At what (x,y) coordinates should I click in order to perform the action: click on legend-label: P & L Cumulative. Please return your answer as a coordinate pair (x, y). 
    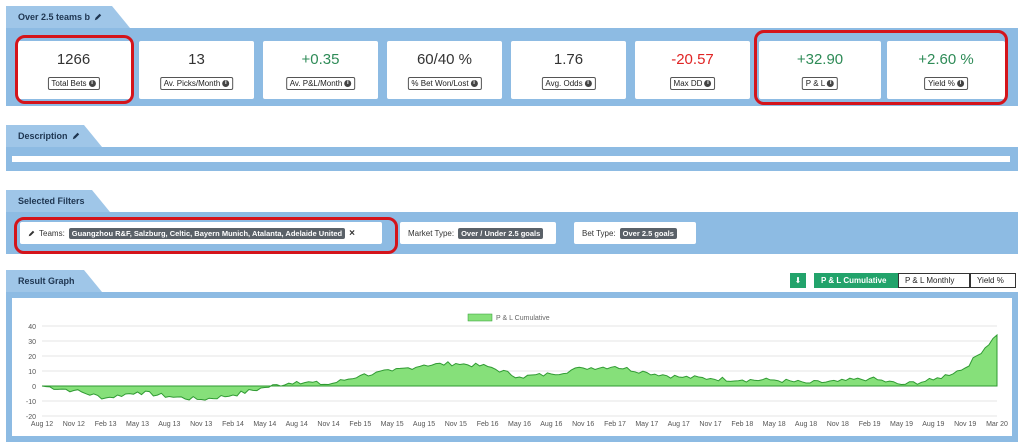
    Looking at the image, I should click on (523, 318).